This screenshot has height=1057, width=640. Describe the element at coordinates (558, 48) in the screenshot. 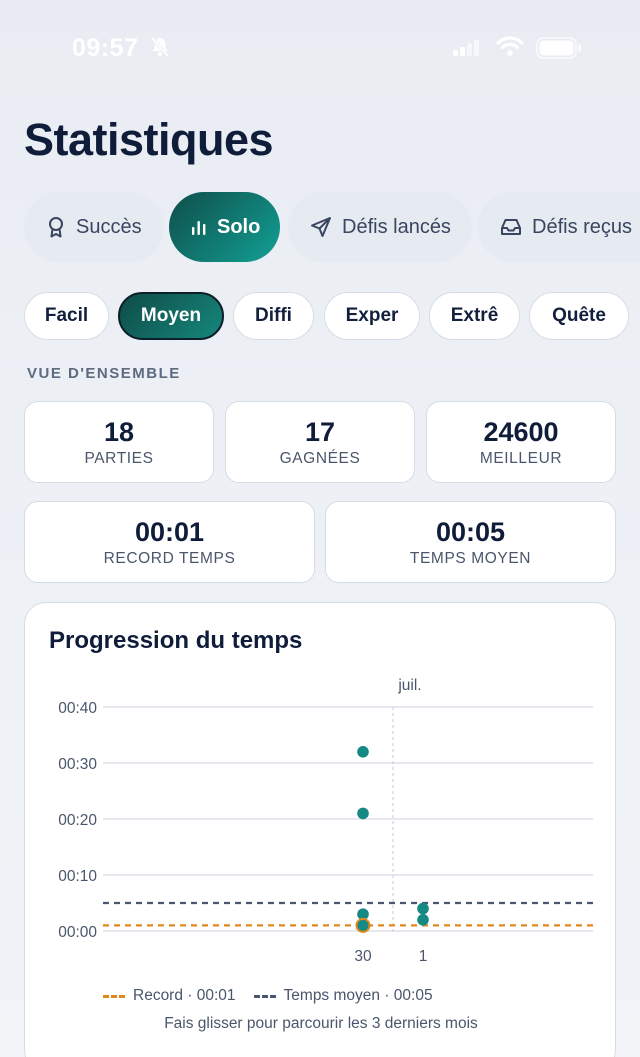

I see `battery-icon` at that location.